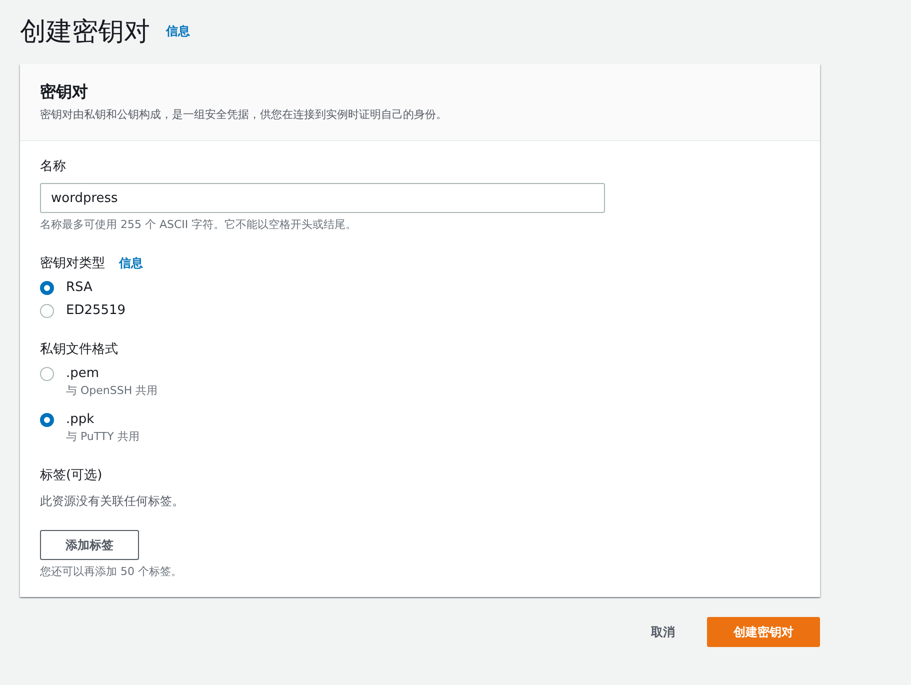 This screenshot has width=911, height=685. I want to click on option-description: 与 PuTTY 共用, so click(103, 436).